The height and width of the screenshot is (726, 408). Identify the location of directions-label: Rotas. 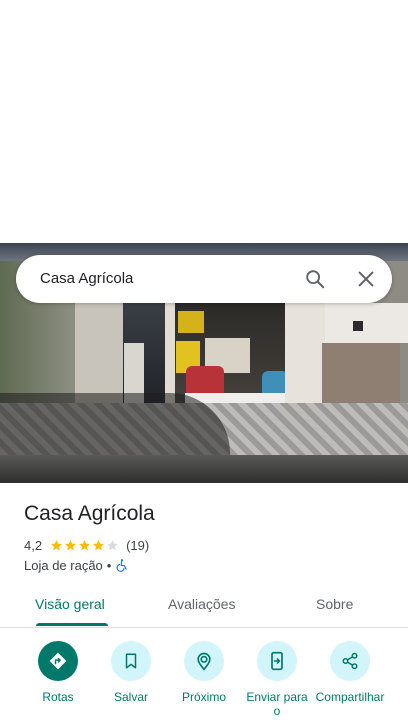
(58, 697).